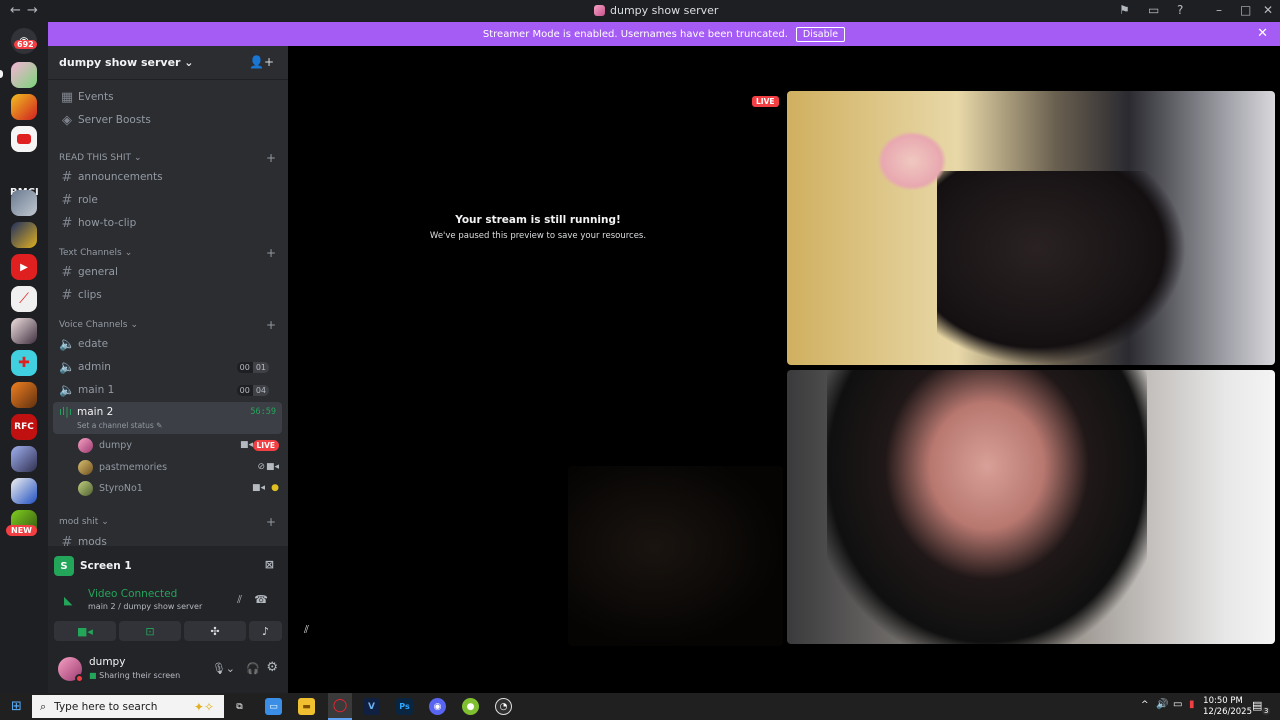  What do you see at coordinates (65, 411) in the screenshot?
I see `stream-activity-icon: ıl|ı` at bounding box center [65, 411].